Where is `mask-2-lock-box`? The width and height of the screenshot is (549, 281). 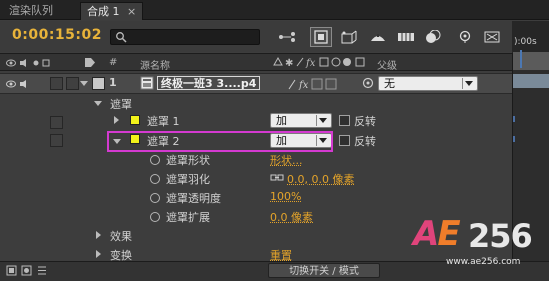 mask-2-lock-box is located at coordinates (56, 140).